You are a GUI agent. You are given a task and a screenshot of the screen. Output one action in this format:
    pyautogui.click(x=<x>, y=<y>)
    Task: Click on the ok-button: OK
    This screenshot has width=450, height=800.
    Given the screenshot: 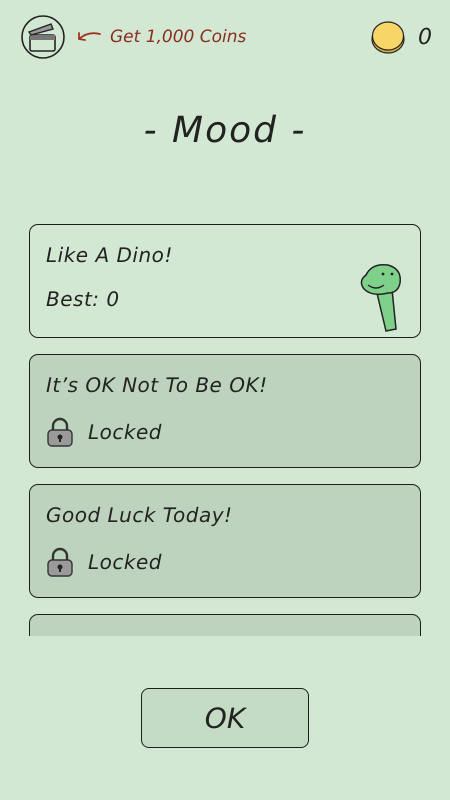 What is the action you would take?
    pyautogui.click(x=225, y=718)
    